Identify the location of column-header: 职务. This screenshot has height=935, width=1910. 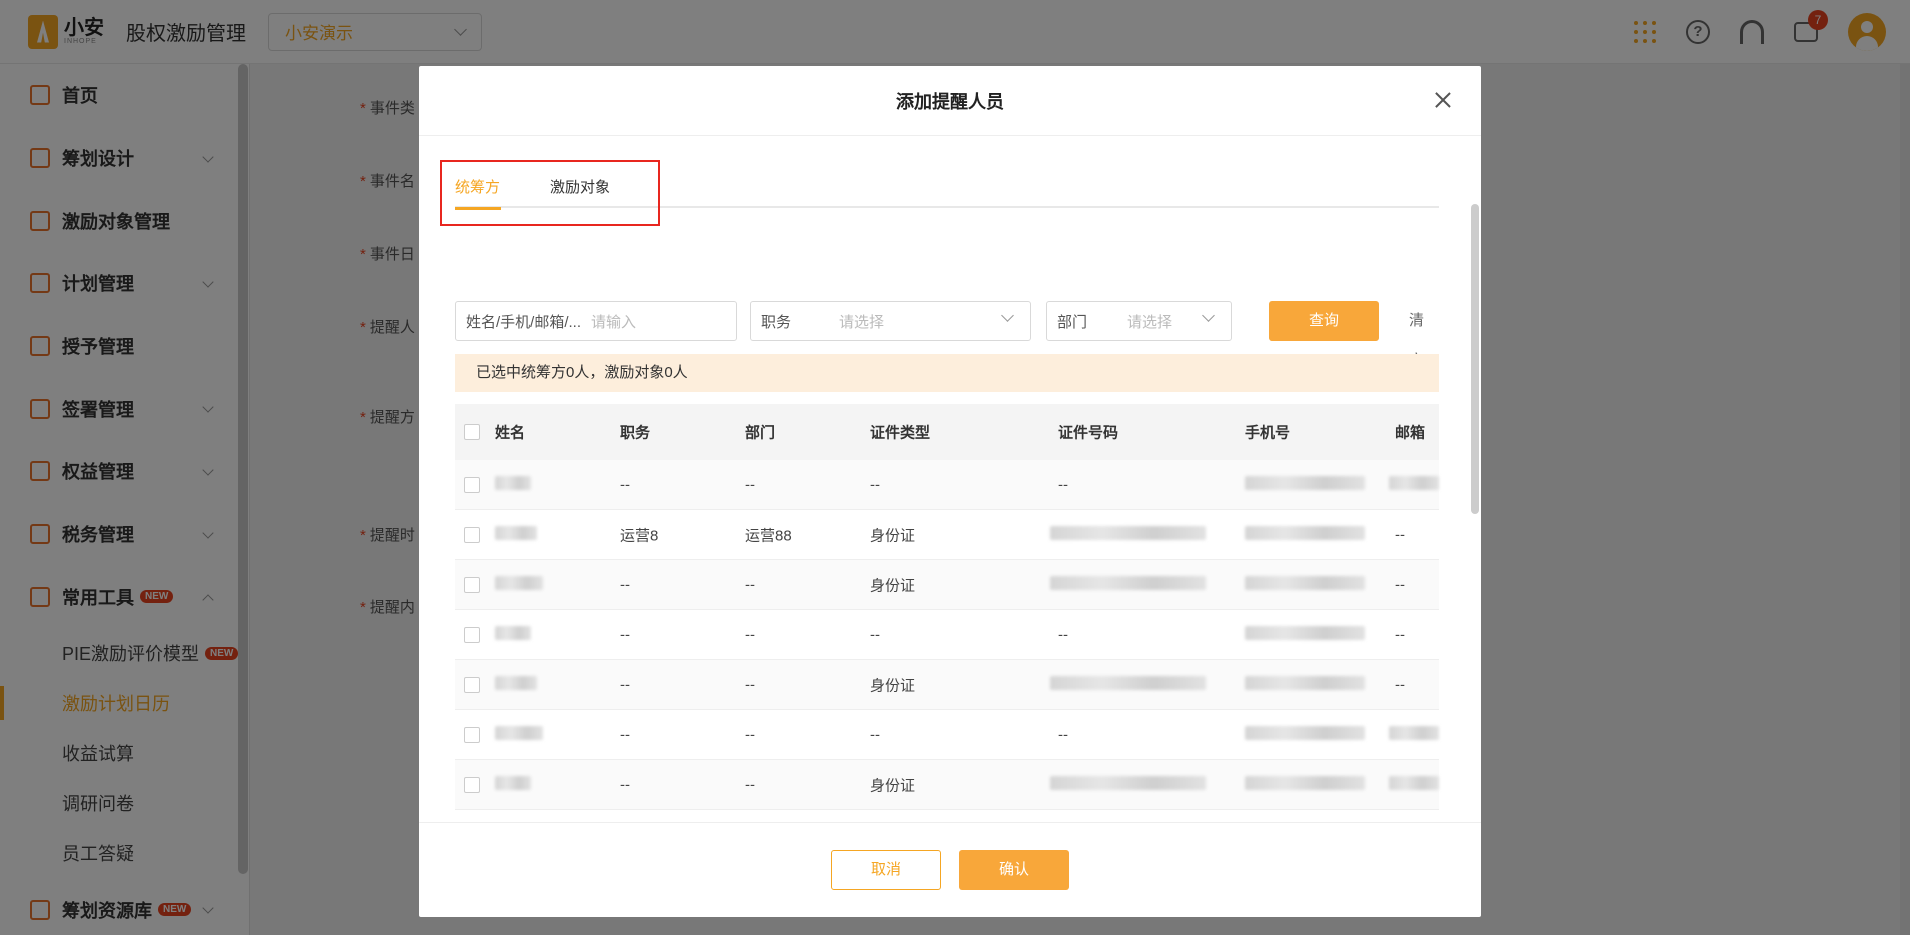
(635, 433).